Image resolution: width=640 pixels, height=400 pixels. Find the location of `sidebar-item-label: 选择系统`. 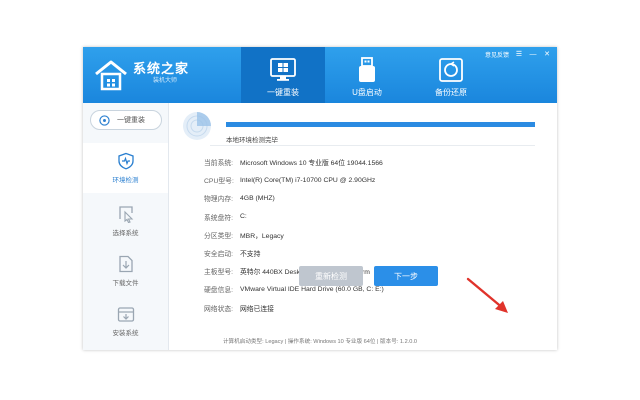

sidebar-item-label: 选择系统 is located at coordinates (125, 233).